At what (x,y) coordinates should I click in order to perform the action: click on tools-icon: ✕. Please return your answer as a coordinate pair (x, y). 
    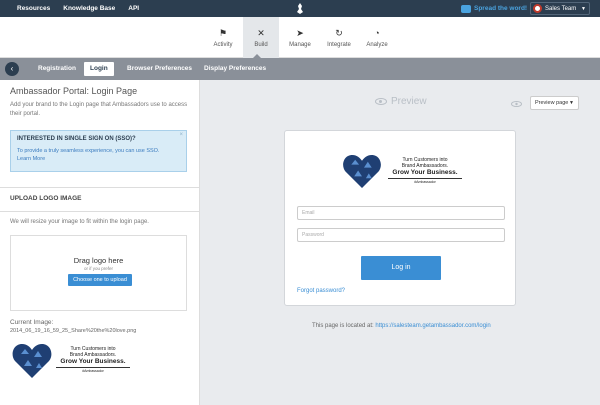
    Looking at the image, I should click on (261, 32).